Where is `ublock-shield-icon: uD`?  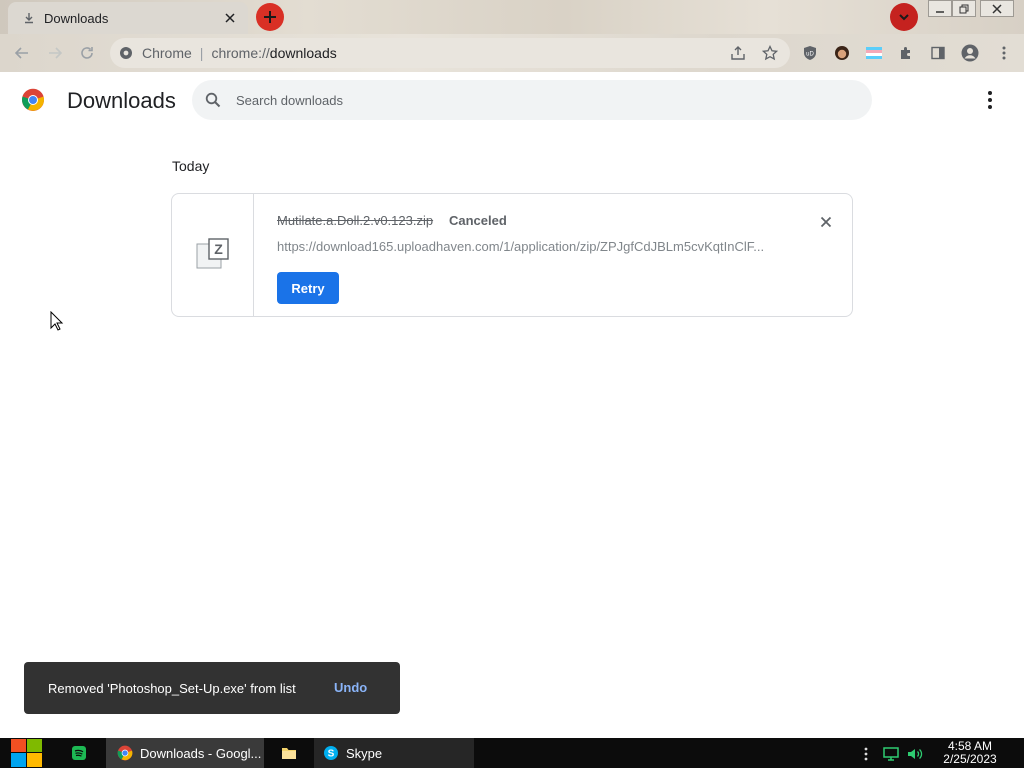
ublock-shield-icon: uD is located at coordinates (810, 53).